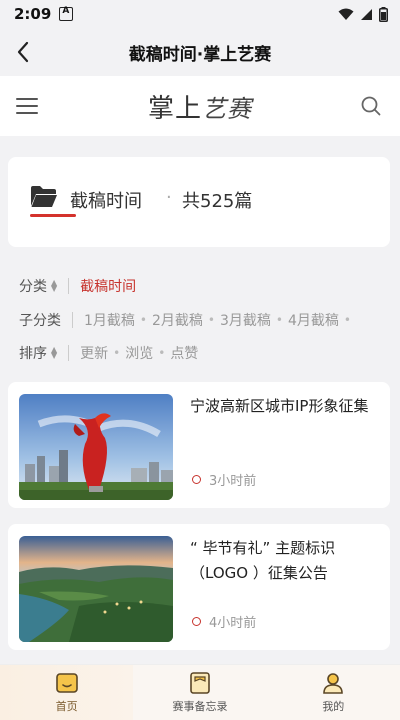 The height and width of the screenshot is (720, 400). Describe the element at coordinates (94, 353) in the screenshot. I see `sort-update: 更新` at that location.